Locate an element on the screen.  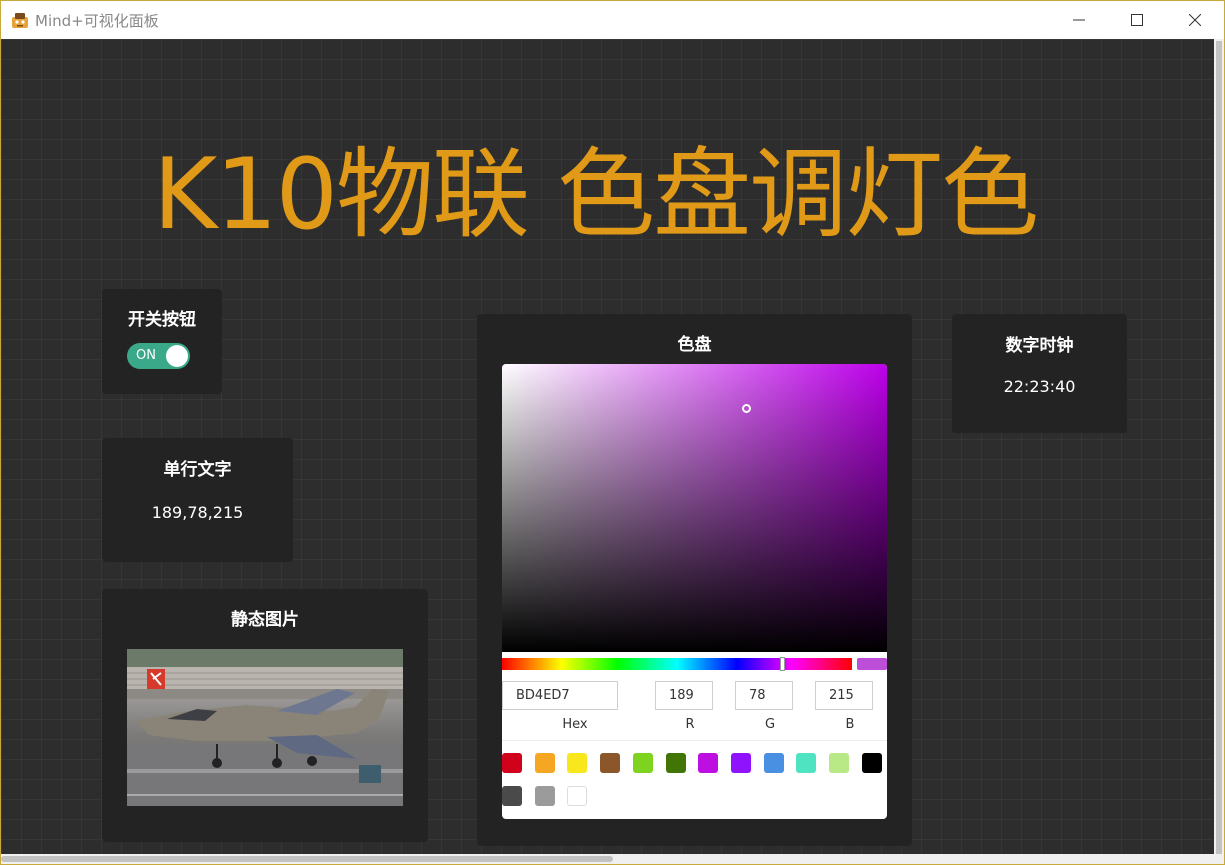
image-card: 静态图片 is located at coordinates (265, 715).